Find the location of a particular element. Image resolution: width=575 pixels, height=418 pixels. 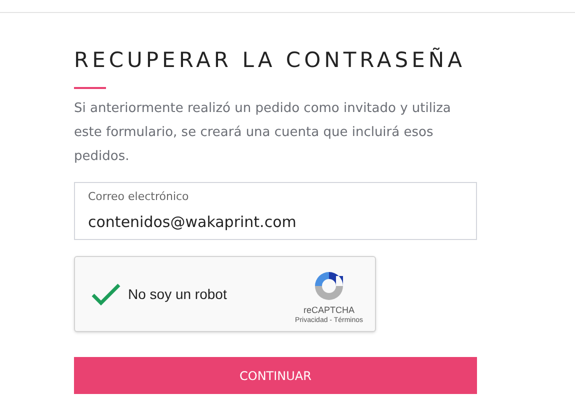

continue-button: CONTINUAR is located at coordinates (275, 375).